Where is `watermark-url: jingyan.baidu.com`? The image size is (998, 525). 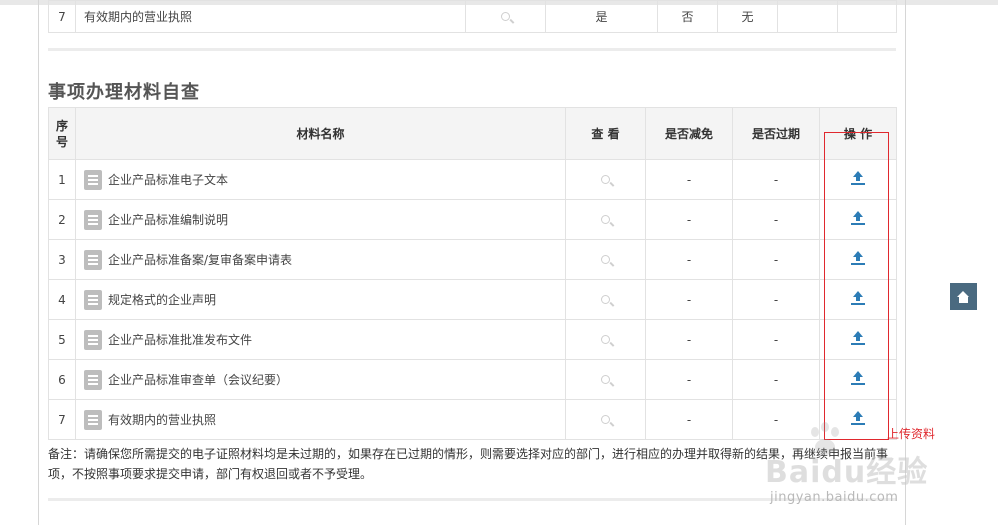 watermark-url: jingyan.baidu.com is located at coordinates (834, 497).